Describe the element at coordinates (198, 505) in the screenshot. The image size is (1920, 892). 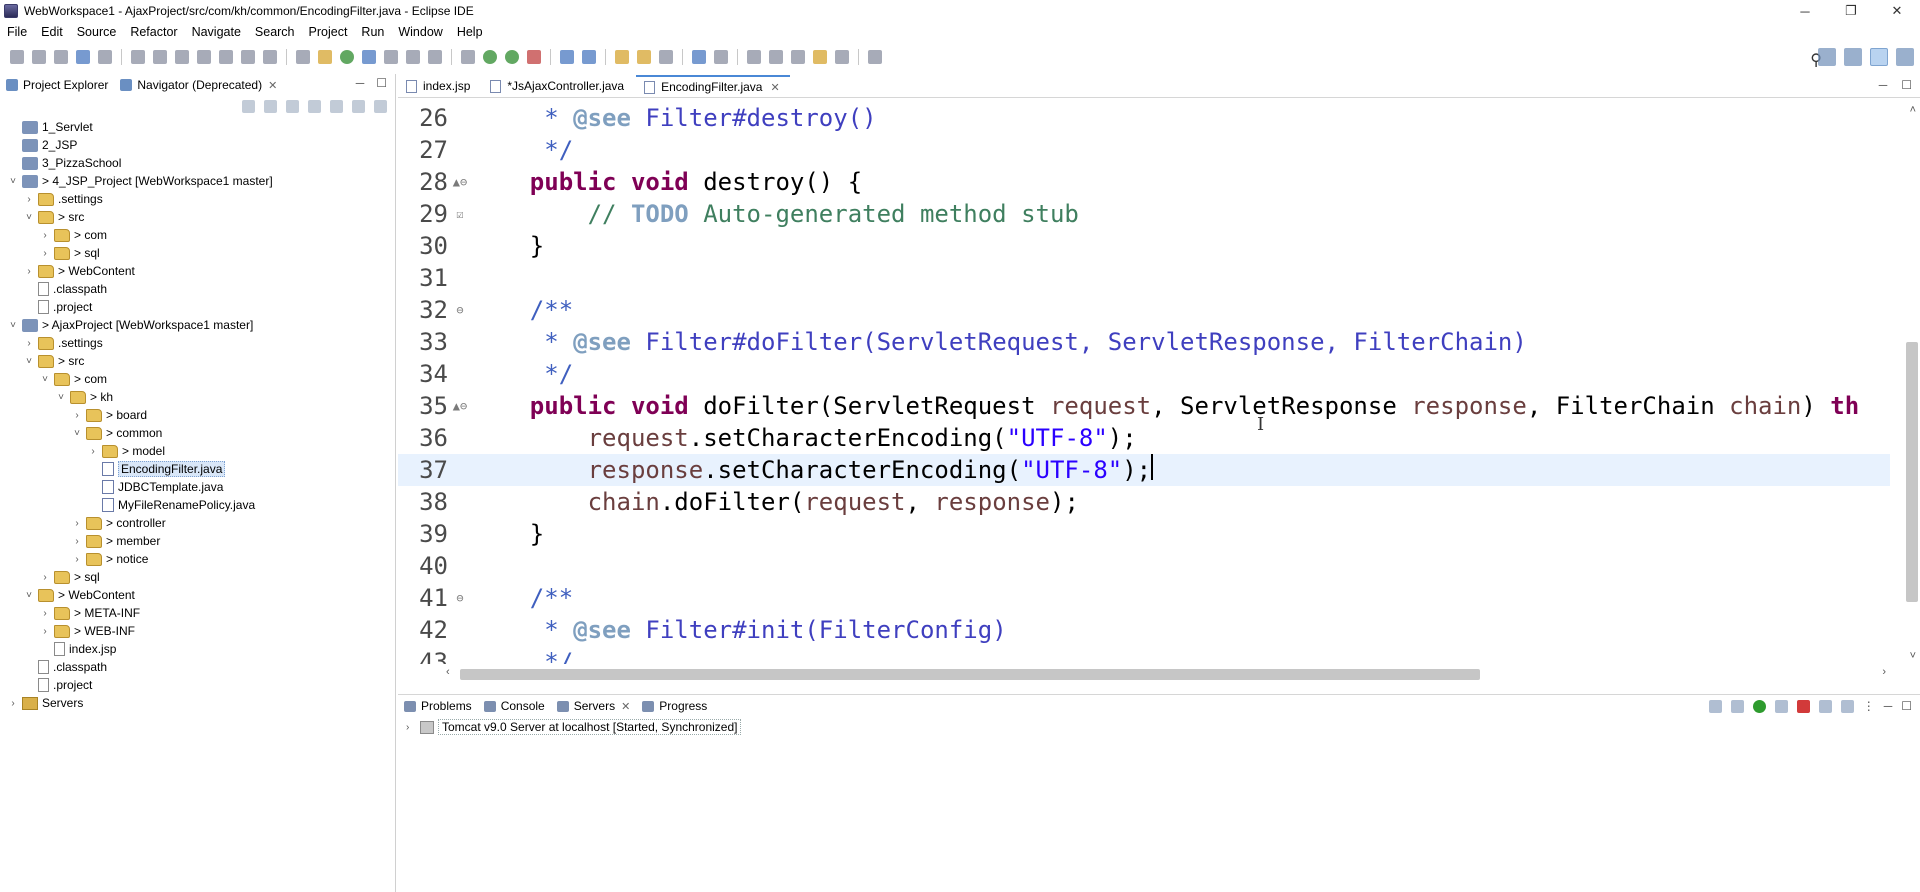
I see `tree-item: MyFileRenamePolicy.java` at that location.